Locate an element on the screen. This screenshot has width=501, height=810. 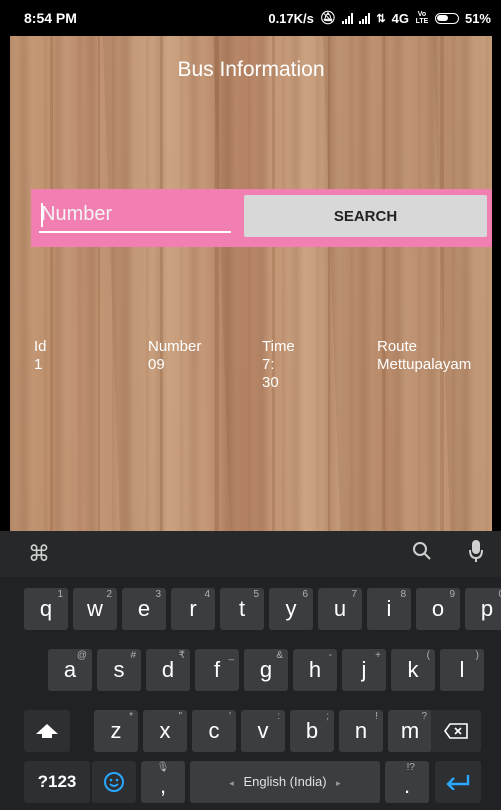
column-number: Number 09 is located at coordinates (174, 356).